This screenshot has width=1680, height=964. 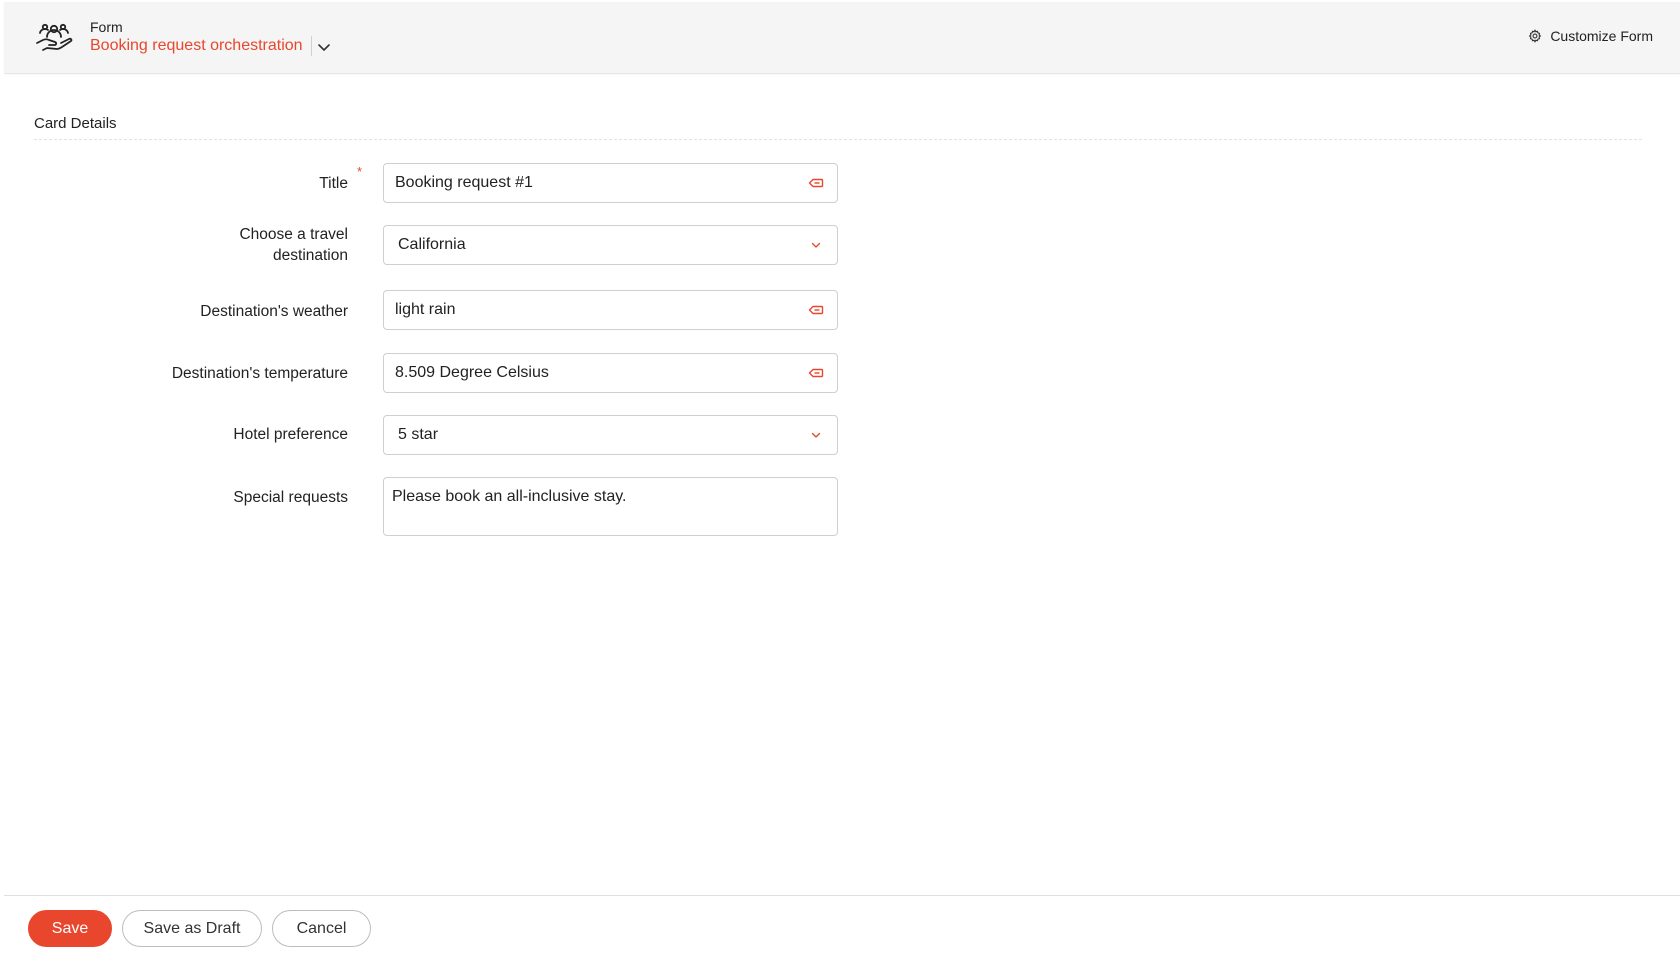 I want to click on weather-value: light rain, so click(x=425, y=309).